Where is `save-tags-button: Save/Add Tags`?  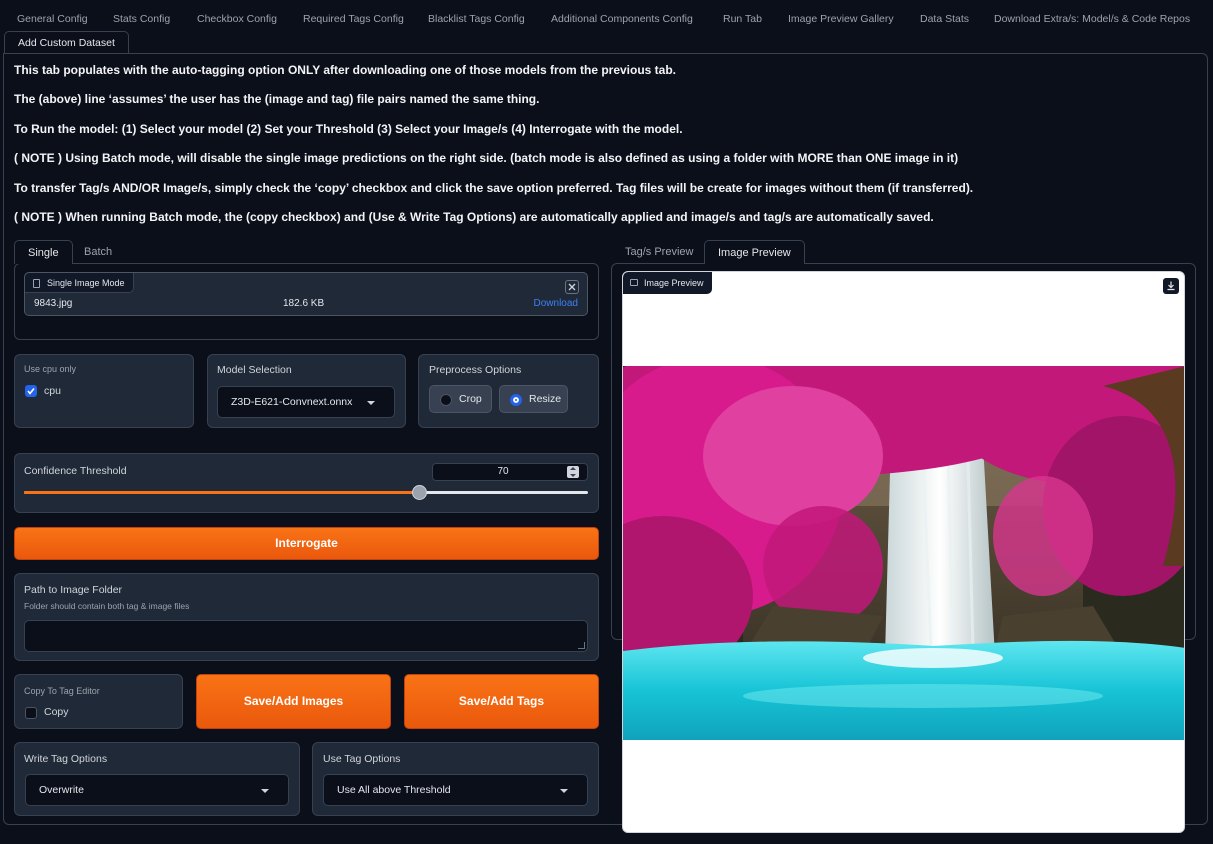
save-tags-button: Save/Add Tags is located at coordinates (501, 701).